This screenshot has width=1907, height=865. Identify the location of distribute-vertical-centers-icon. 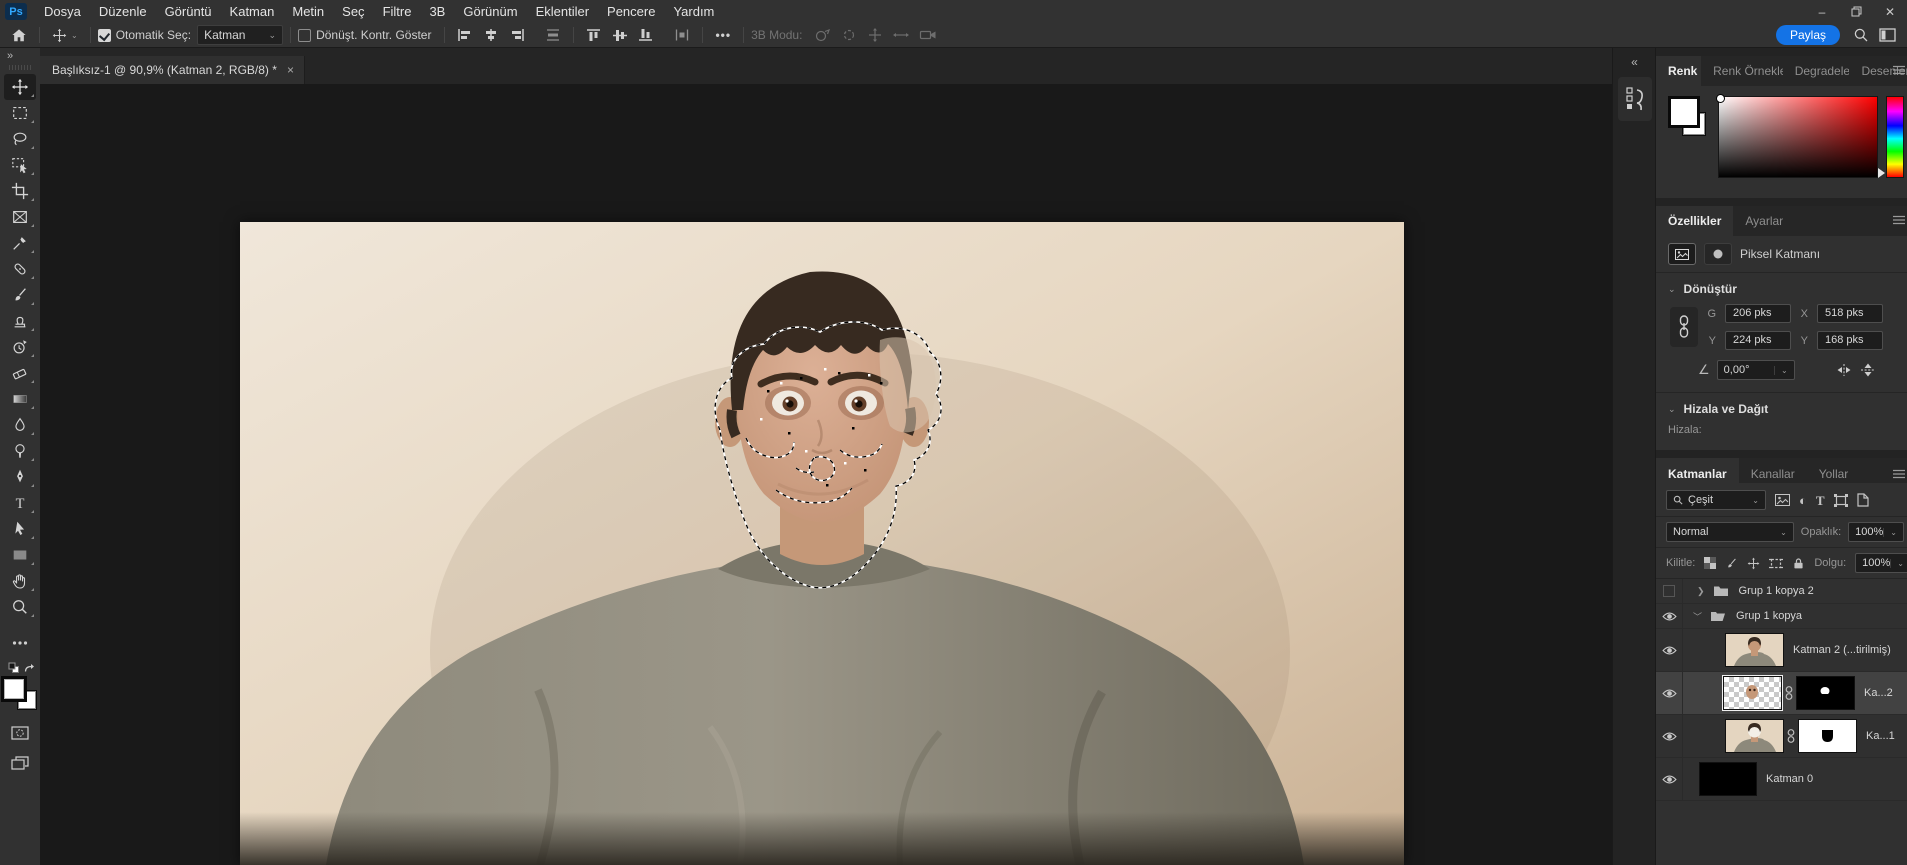
(682, 35).